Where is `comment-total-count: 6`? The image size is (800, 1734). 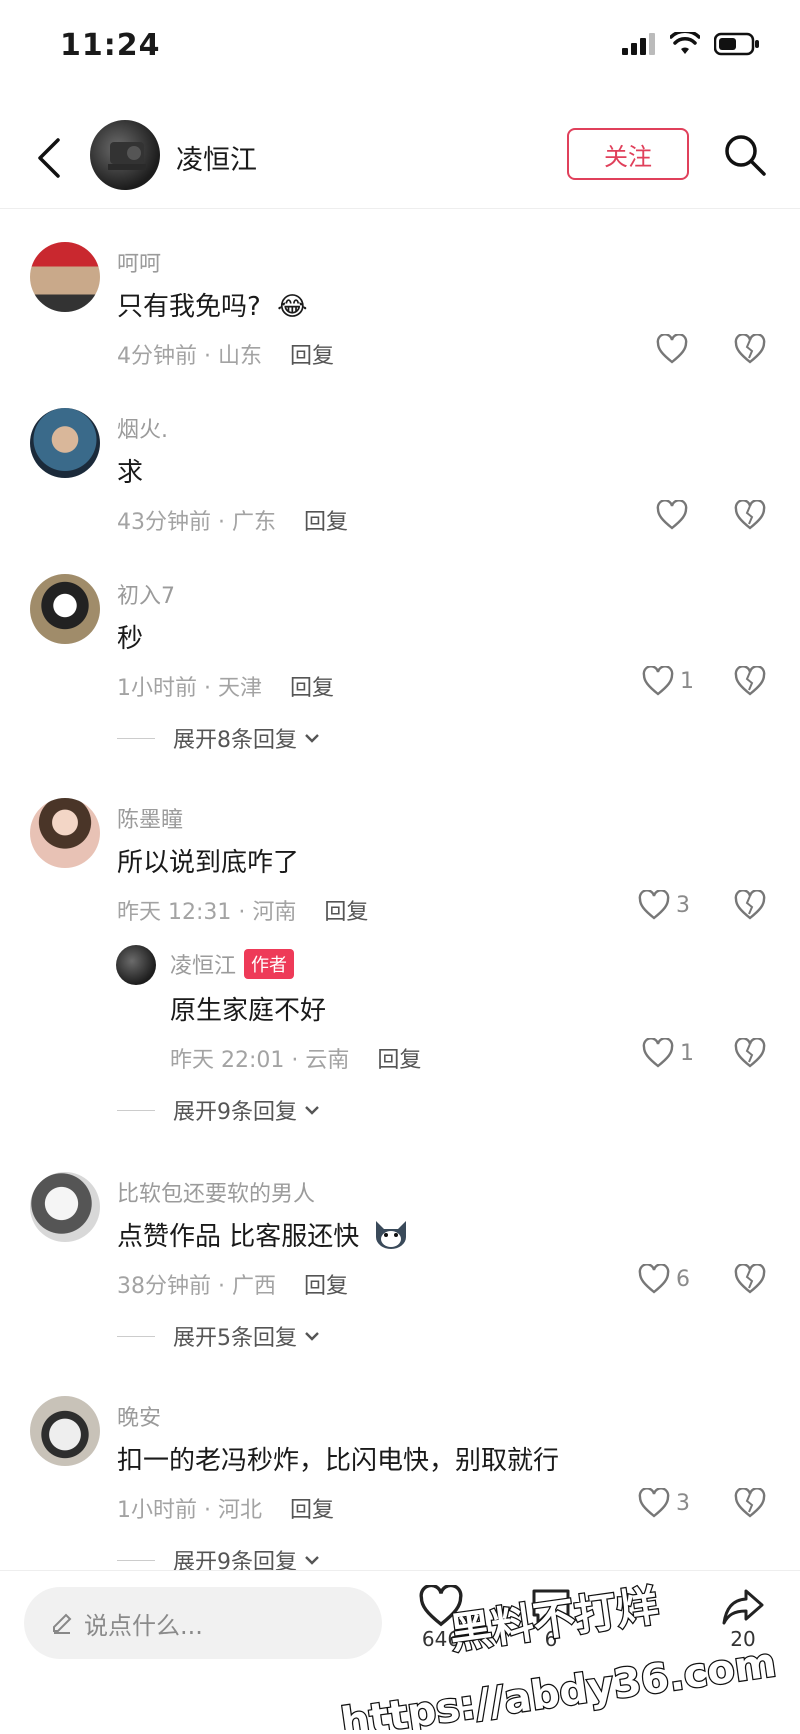 comment-total-count: 6 is located at coordinates (551, 1639).